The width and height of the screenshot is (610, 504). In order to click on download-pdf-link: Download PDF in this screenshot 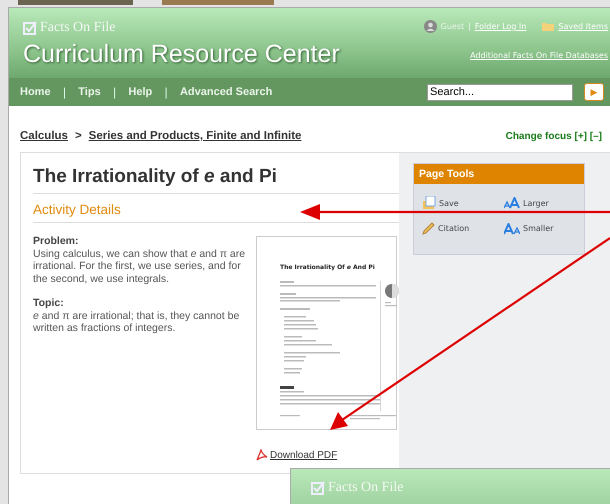, I will do `click(297, 455)`.